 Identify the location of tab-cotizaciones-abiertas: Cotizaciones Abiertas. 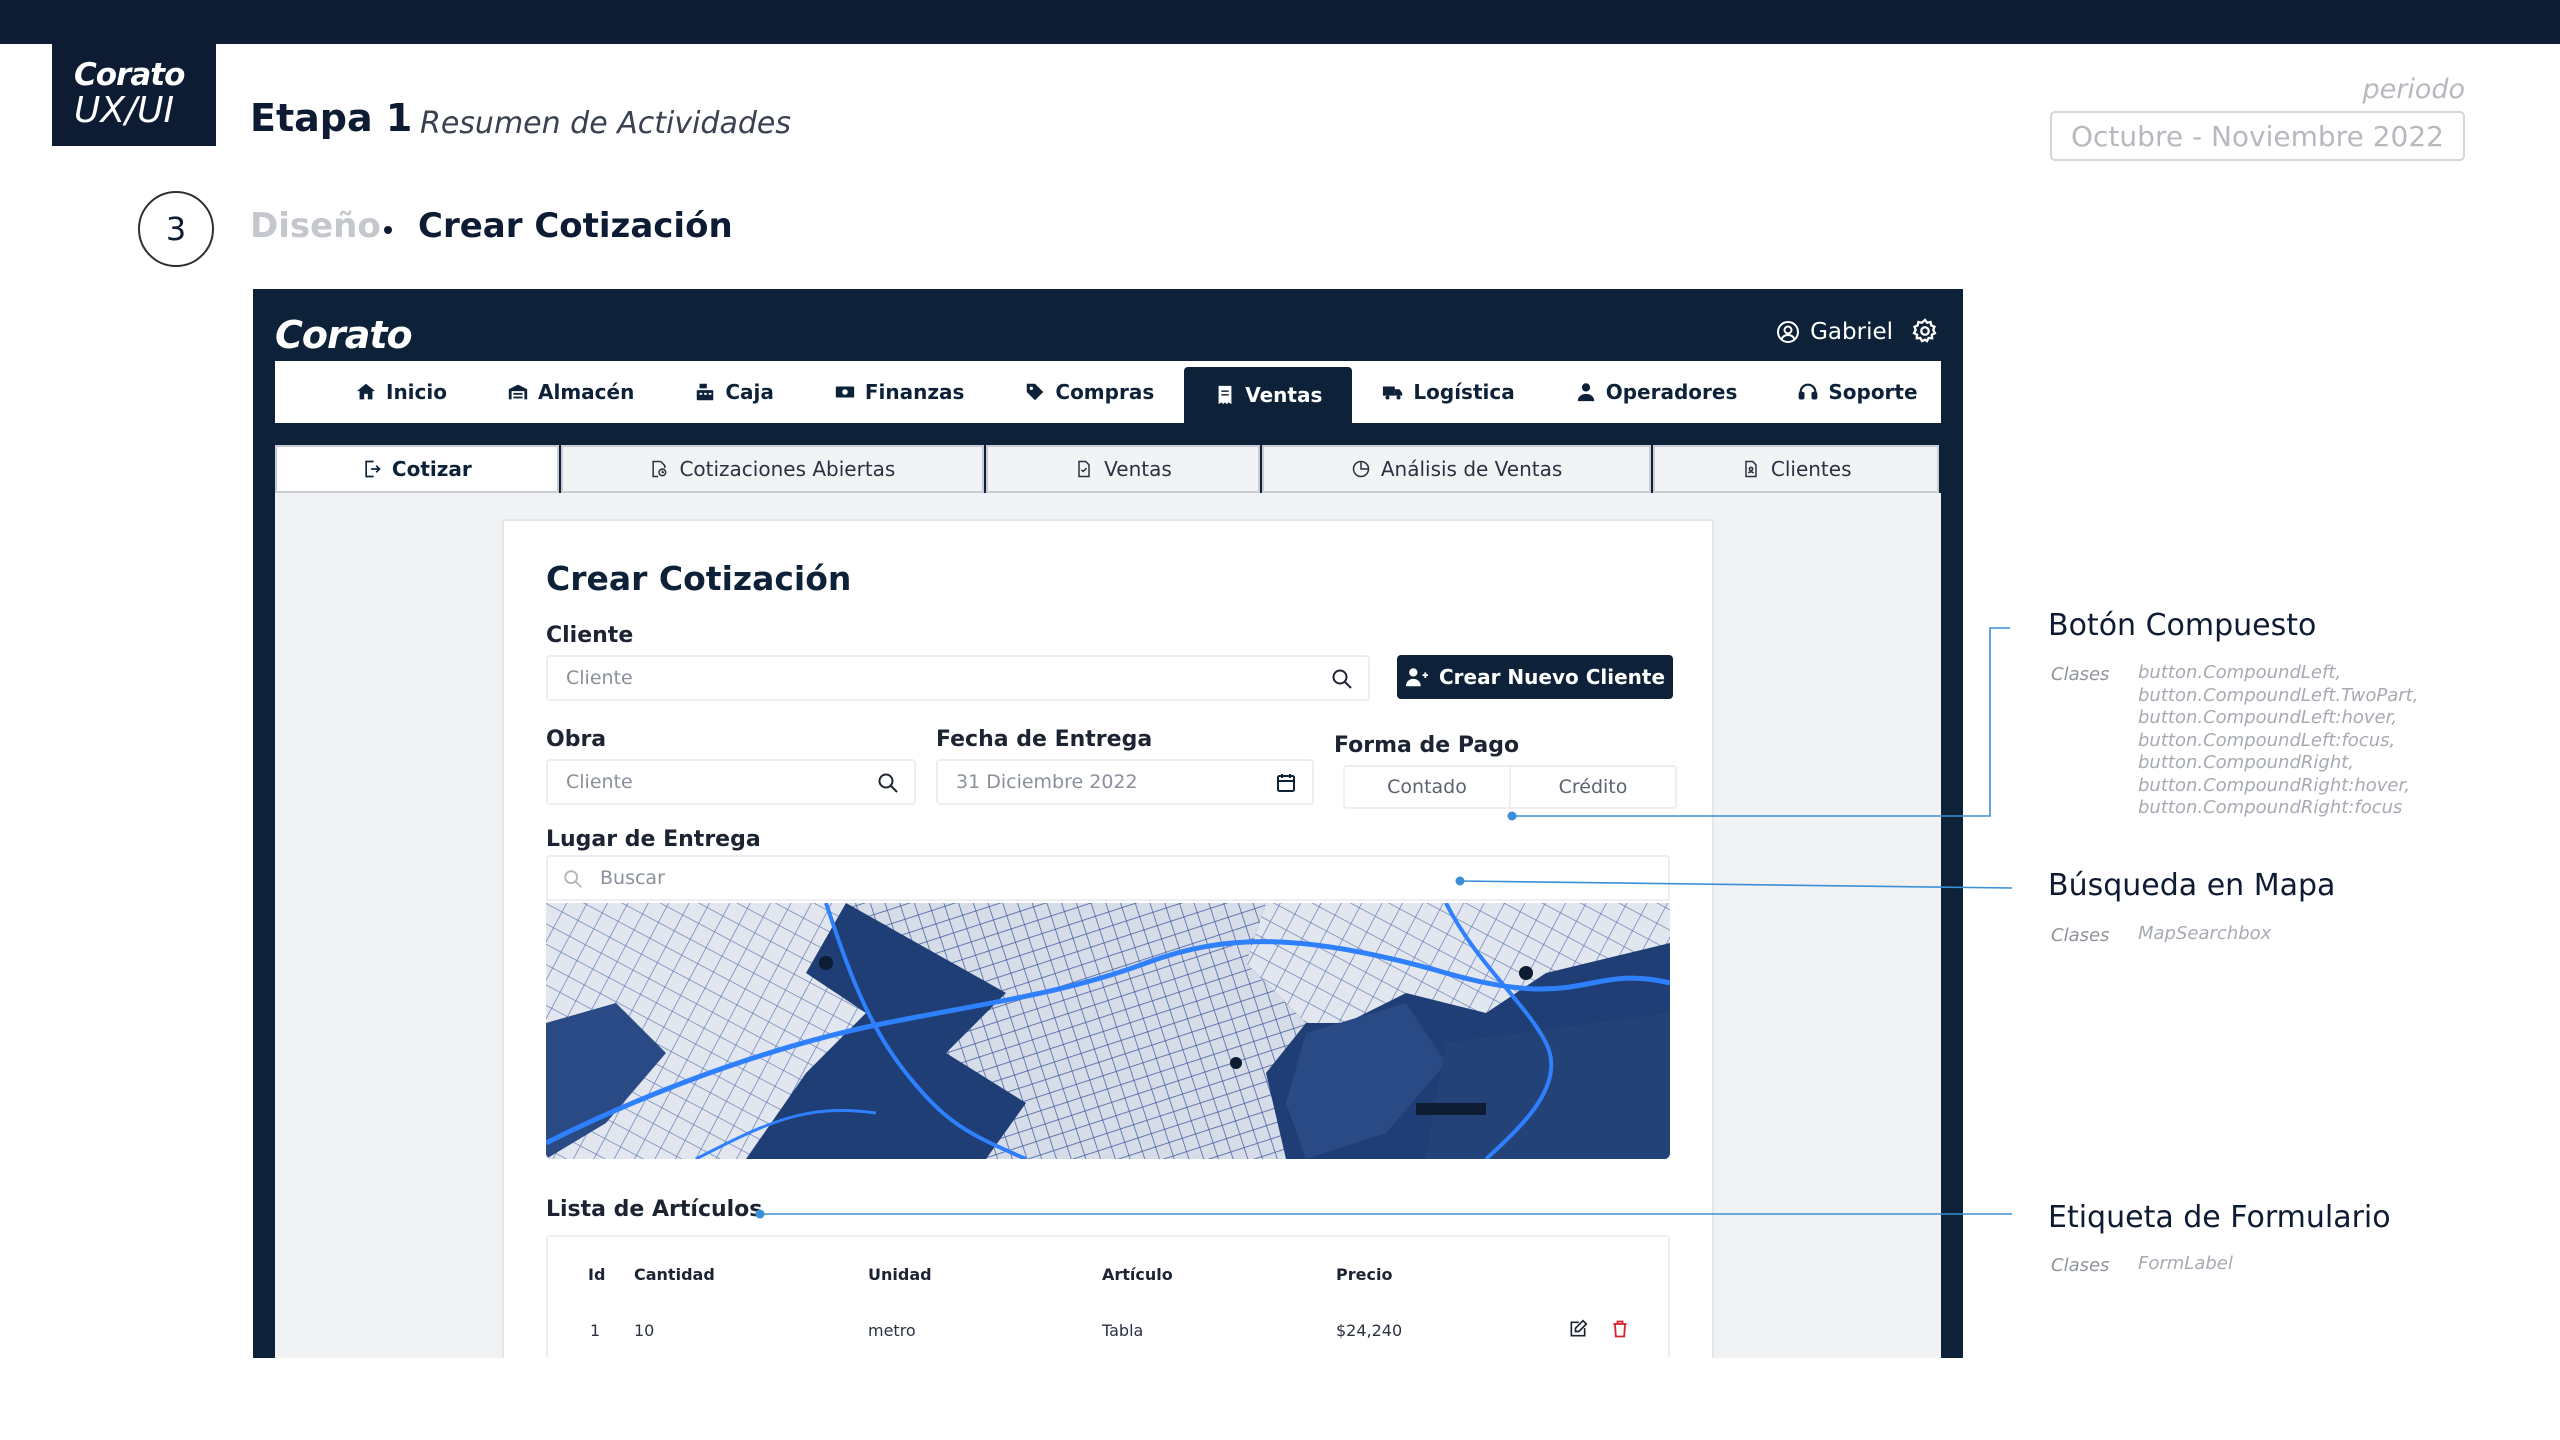
(772, 469).